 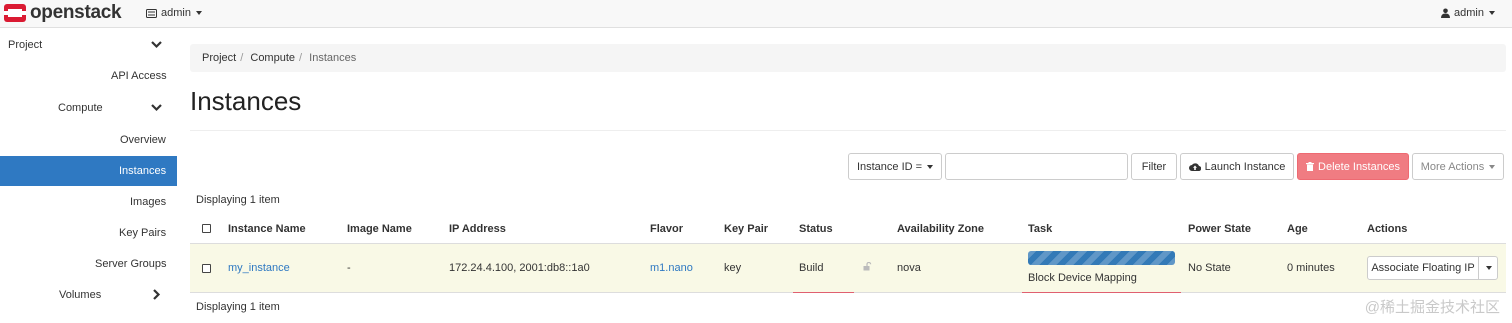 I want to click on row-actions-dropdown-toggle, so click(x=1488, y=268).